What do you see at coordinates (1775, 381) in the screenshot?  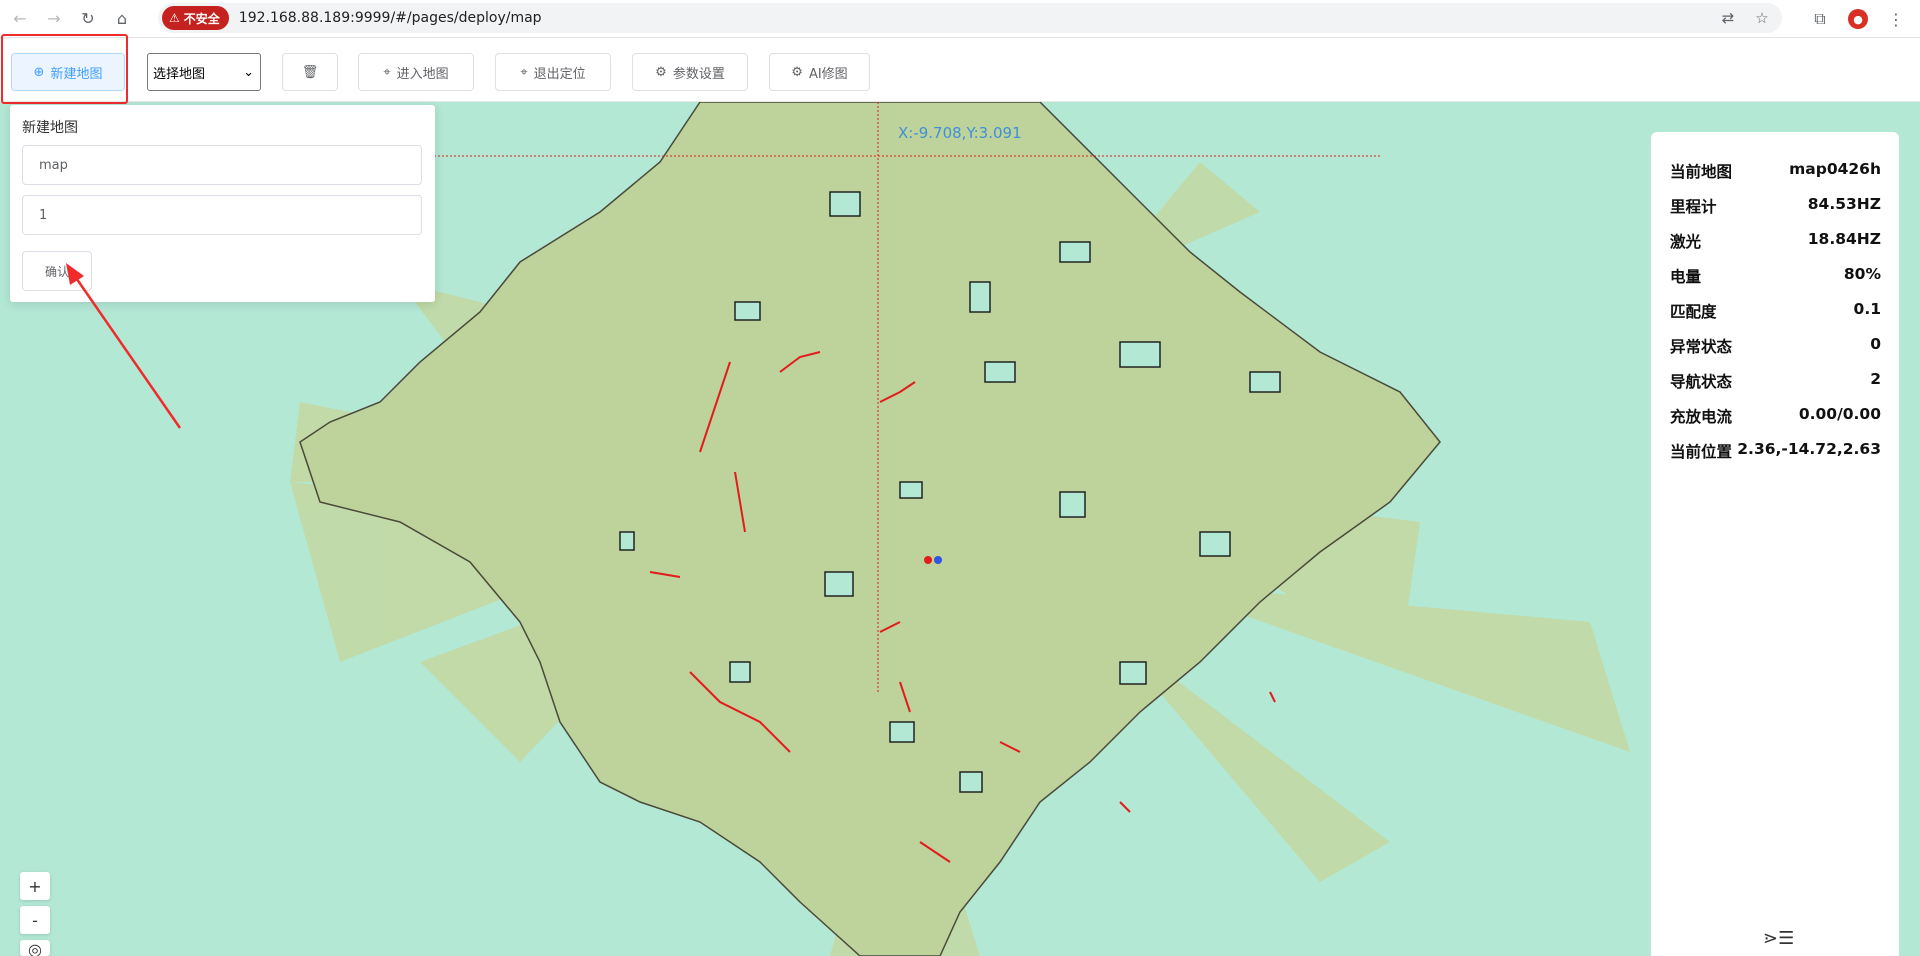 I see `status-row-nav: 导航状态 2` at bounding box center [1775, 381].